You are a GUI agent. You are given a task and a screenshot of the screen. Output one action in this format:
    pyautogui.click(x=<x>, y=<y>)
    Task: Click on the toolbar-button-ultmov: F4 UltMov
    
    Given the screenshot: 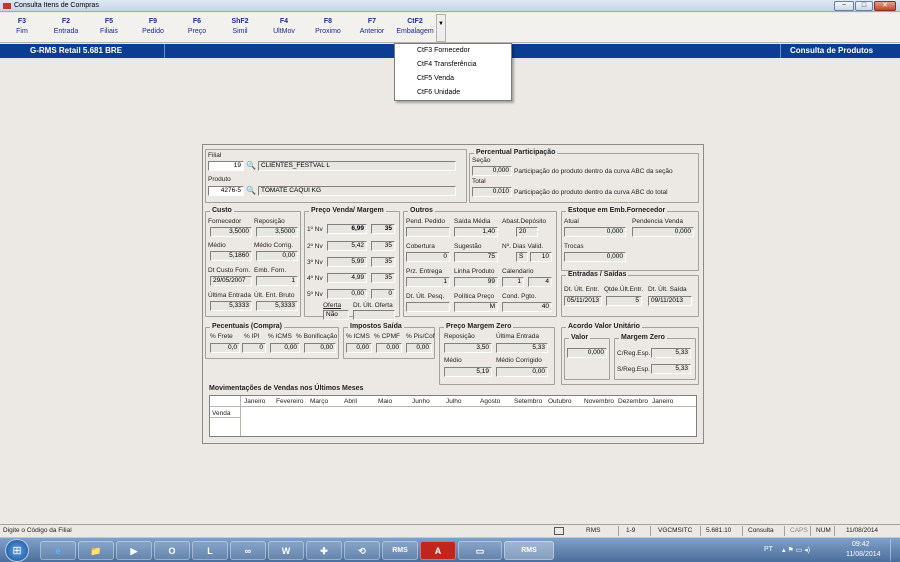 What is the action you would take?
    pyautogui.click(x=284, y=28)
    